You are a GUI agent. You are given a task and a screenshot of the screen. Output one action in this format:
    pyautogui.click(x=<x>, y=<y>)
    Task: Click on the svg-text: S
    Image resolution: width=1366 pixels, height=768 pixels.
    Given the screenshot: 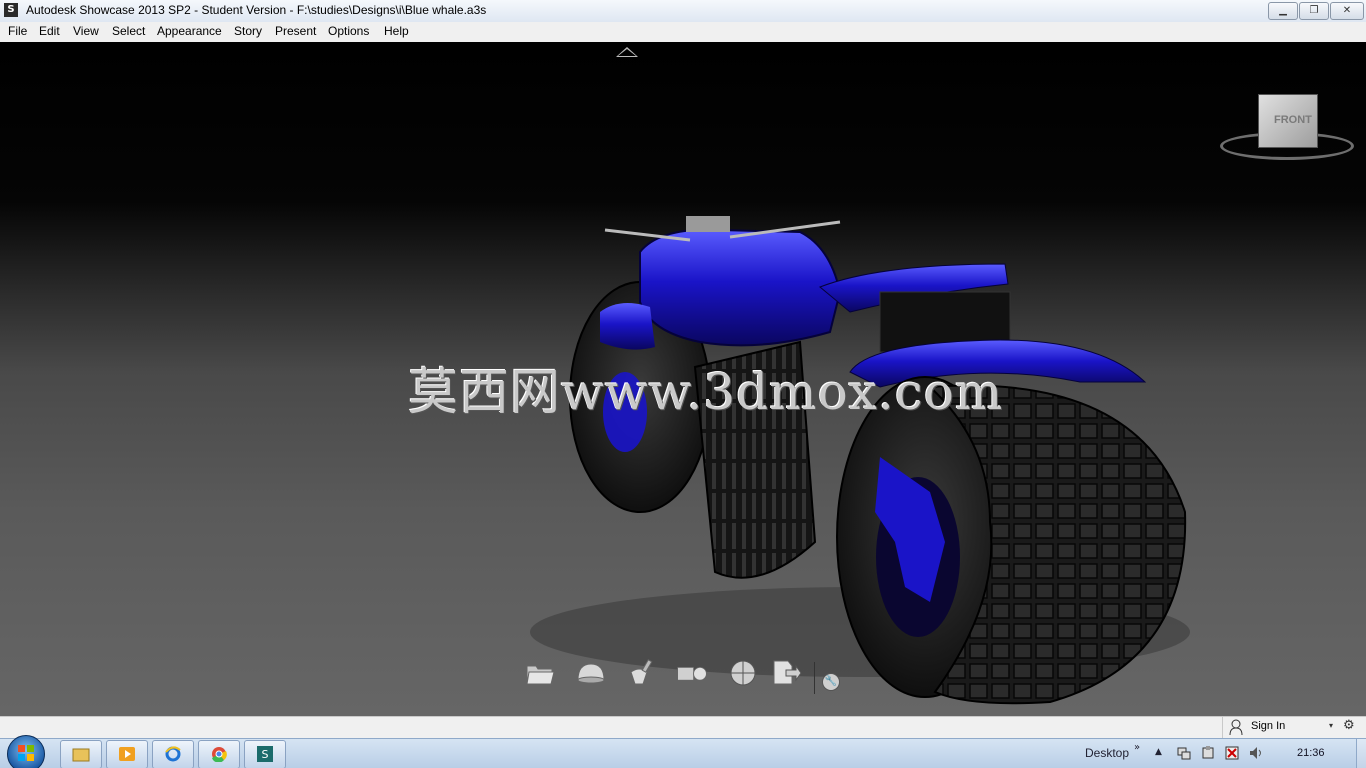 What is the action you would take?
    pyautogui.click(x=265, y=754)
    